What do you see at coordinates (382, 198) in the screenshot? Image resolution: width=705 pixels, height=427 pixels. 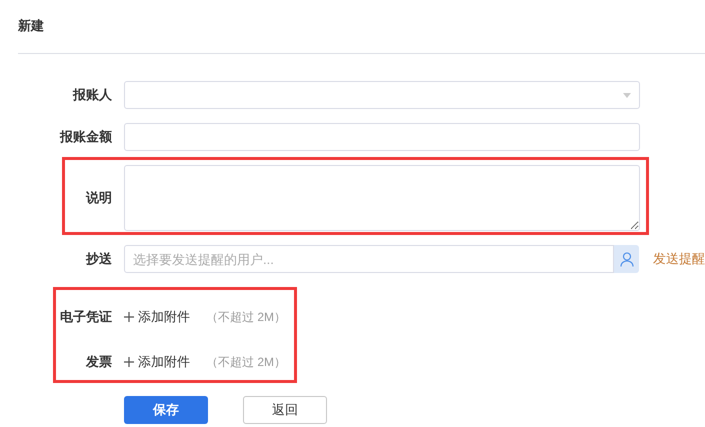 I see `text-area` at bounding box center [382, 198].